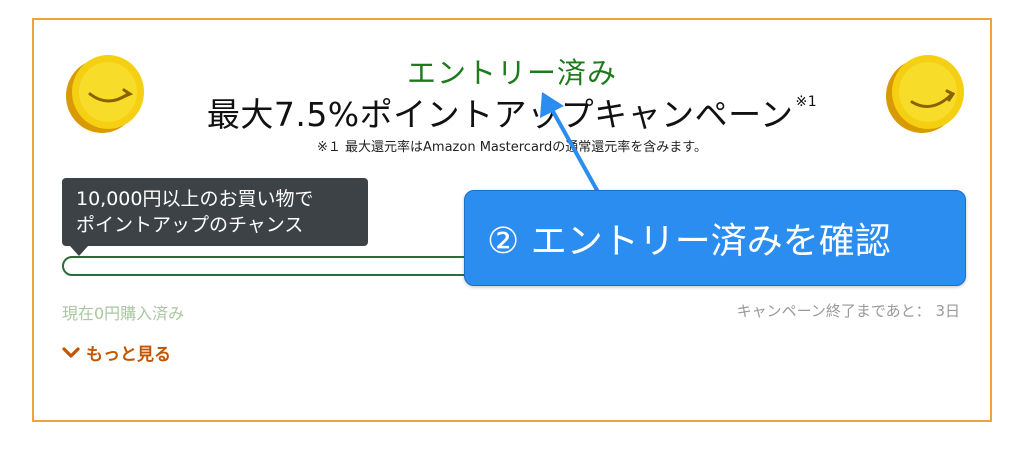 The image size is (1024, 452). I want to click on campaign-title-text: 最大7.5%ポイントアップキャンペーン, so click(500, 114).